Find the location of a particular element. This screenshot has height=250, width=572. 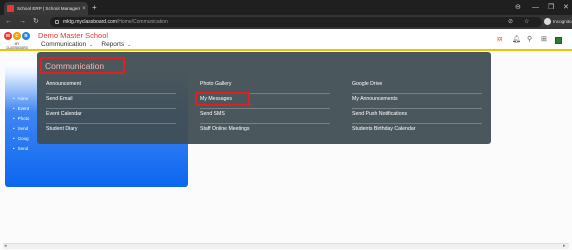

menu-item-send-email: Send Email is located at coordinates (111, 101).